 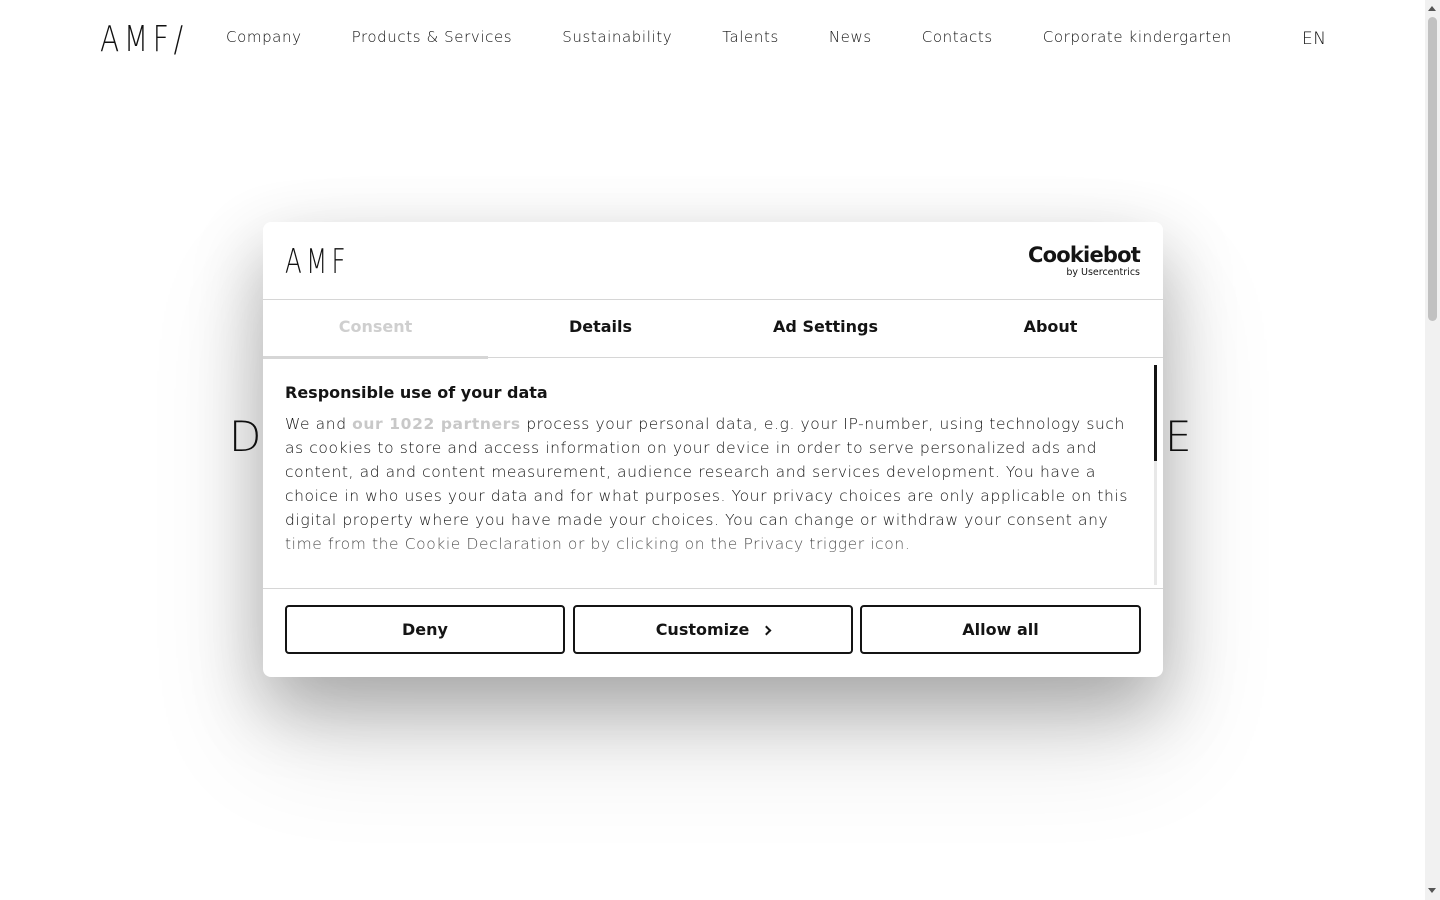 I want to click on nav-item-corporate-kindergarten: Corporate kindergarten, so click(x=1137, y=37).